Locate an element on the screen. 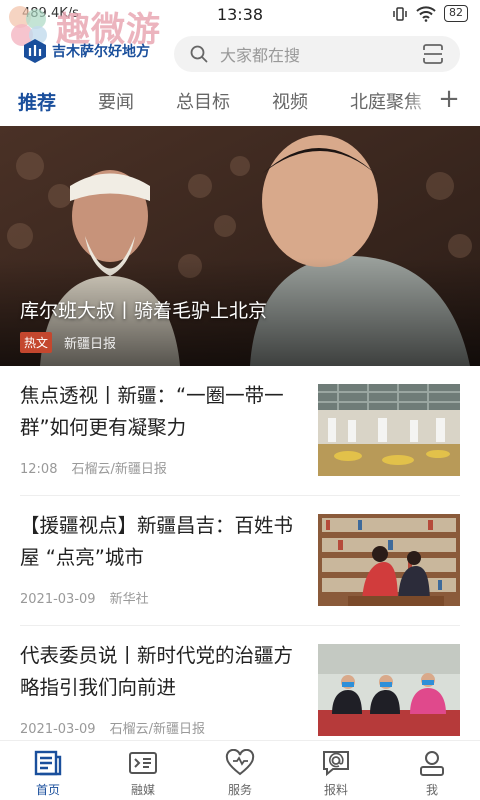 Image resolution: width=480 pixels, height=800 pixels. media-icon is located at coordinates (143, 763).